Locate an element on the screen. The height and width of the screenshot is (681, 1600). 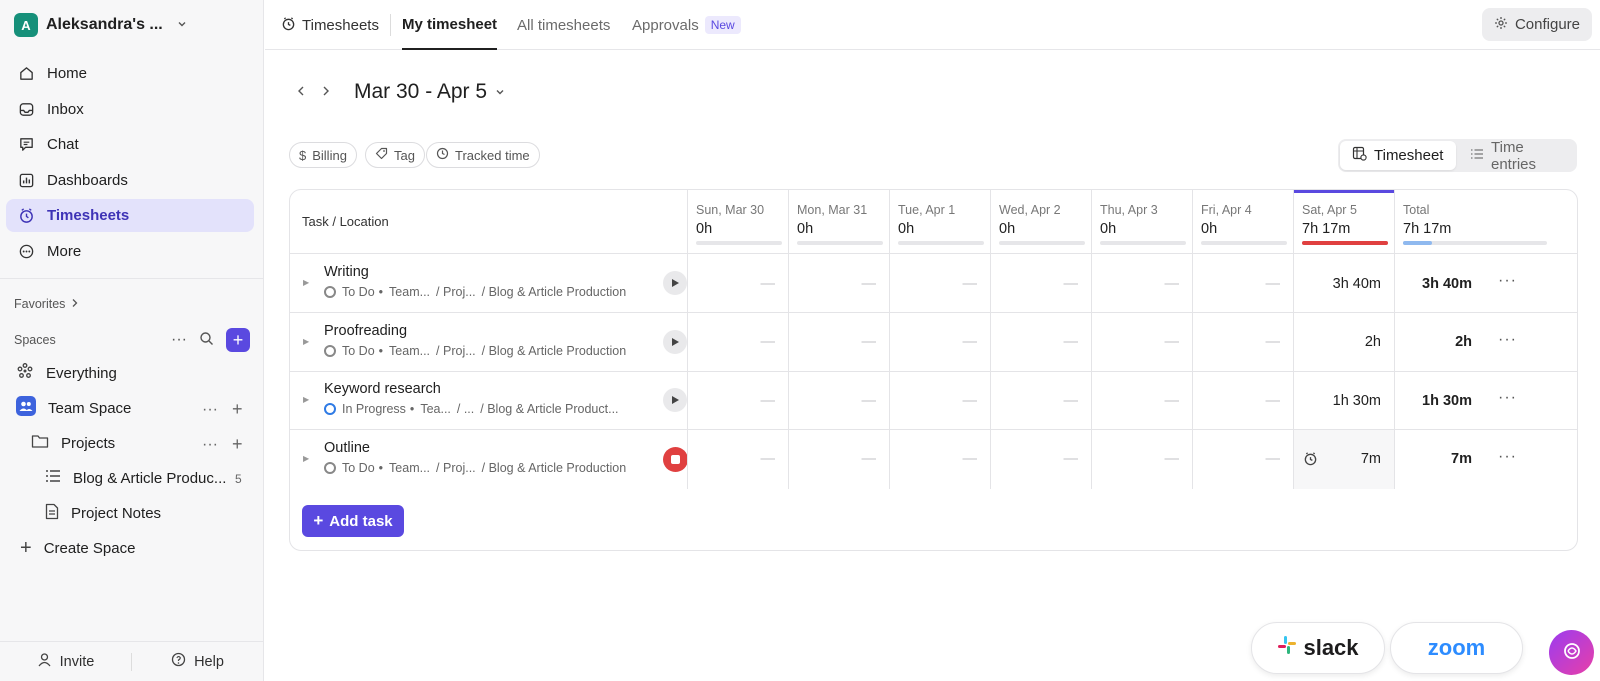
sidebar-item-home: Home is located at coordinates (130, 73).